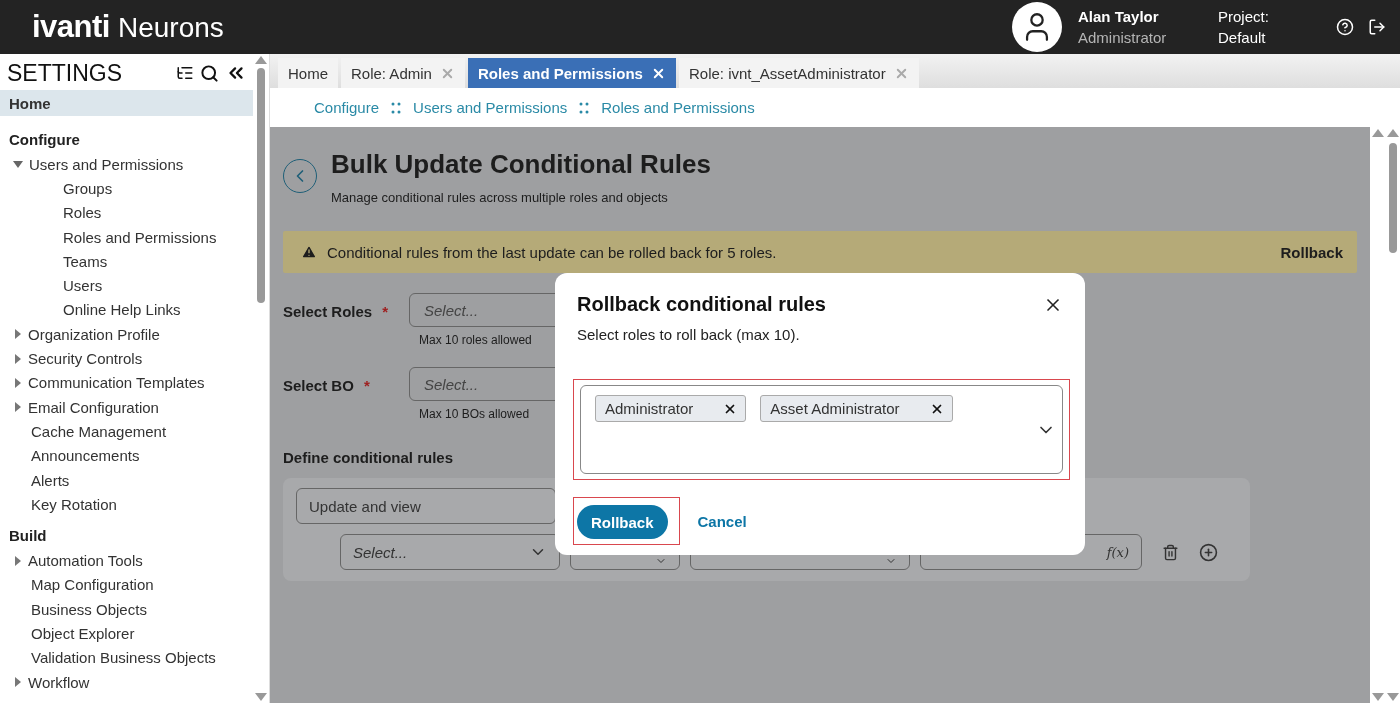 The width and height of the screenshot is (1400, 703). What do you see at coordinates (126, 455) in the screenshot?
I see `sidebar-item: Announcements` at bounding box center [126, 455].